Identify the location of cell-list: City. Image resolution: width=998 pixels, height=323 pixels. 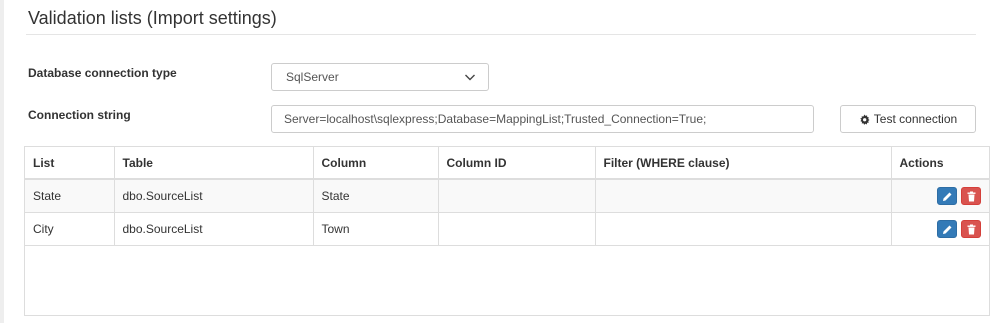
(70, 229).